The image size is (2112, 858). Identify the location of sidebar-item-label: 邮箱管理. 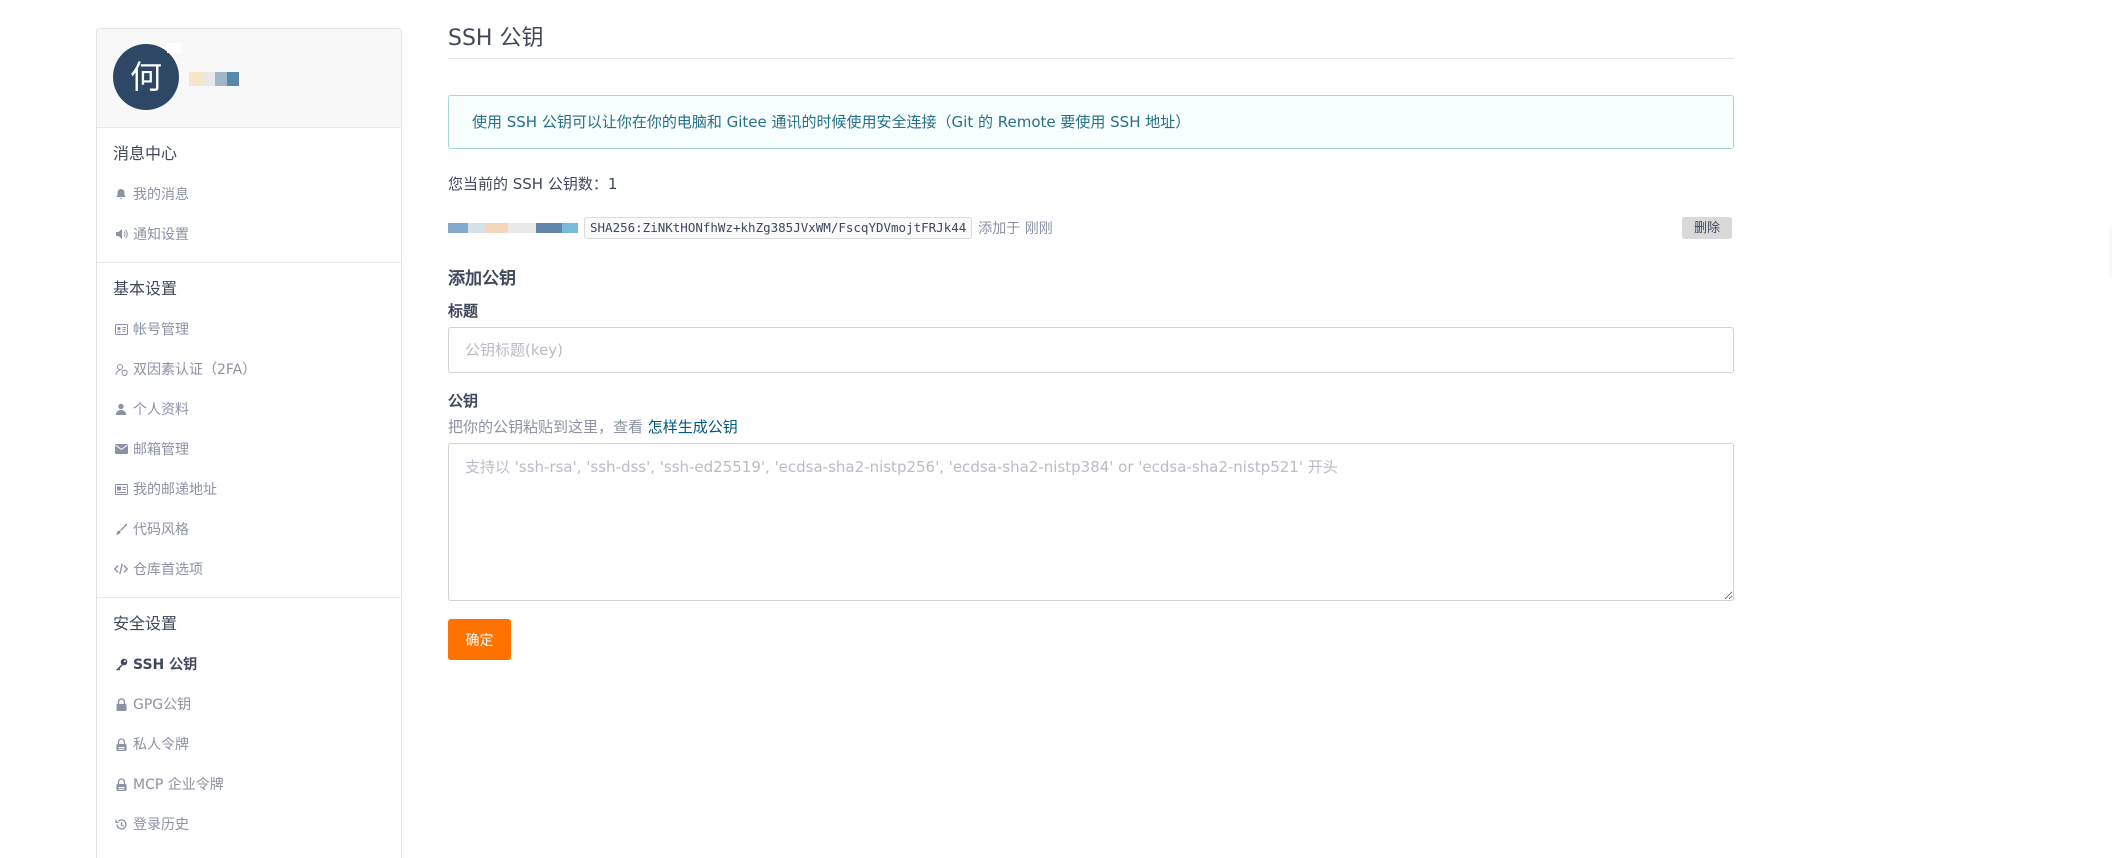
(161, 450).